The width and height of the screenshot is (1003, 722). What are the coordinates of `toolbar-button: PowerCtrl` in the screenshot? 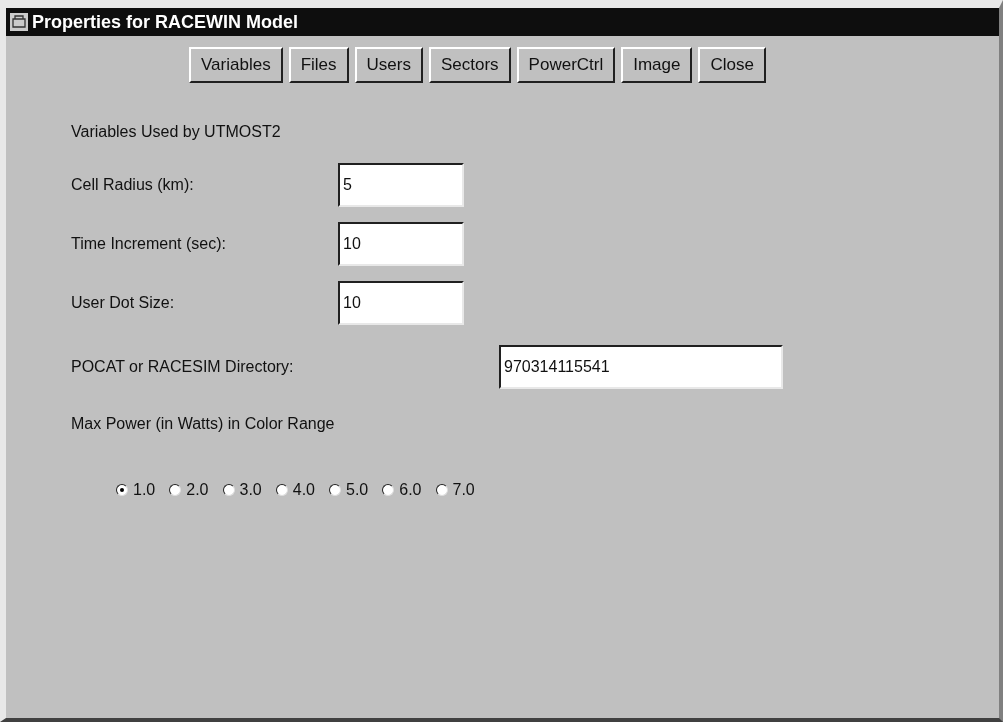 It's located at (566, 65).